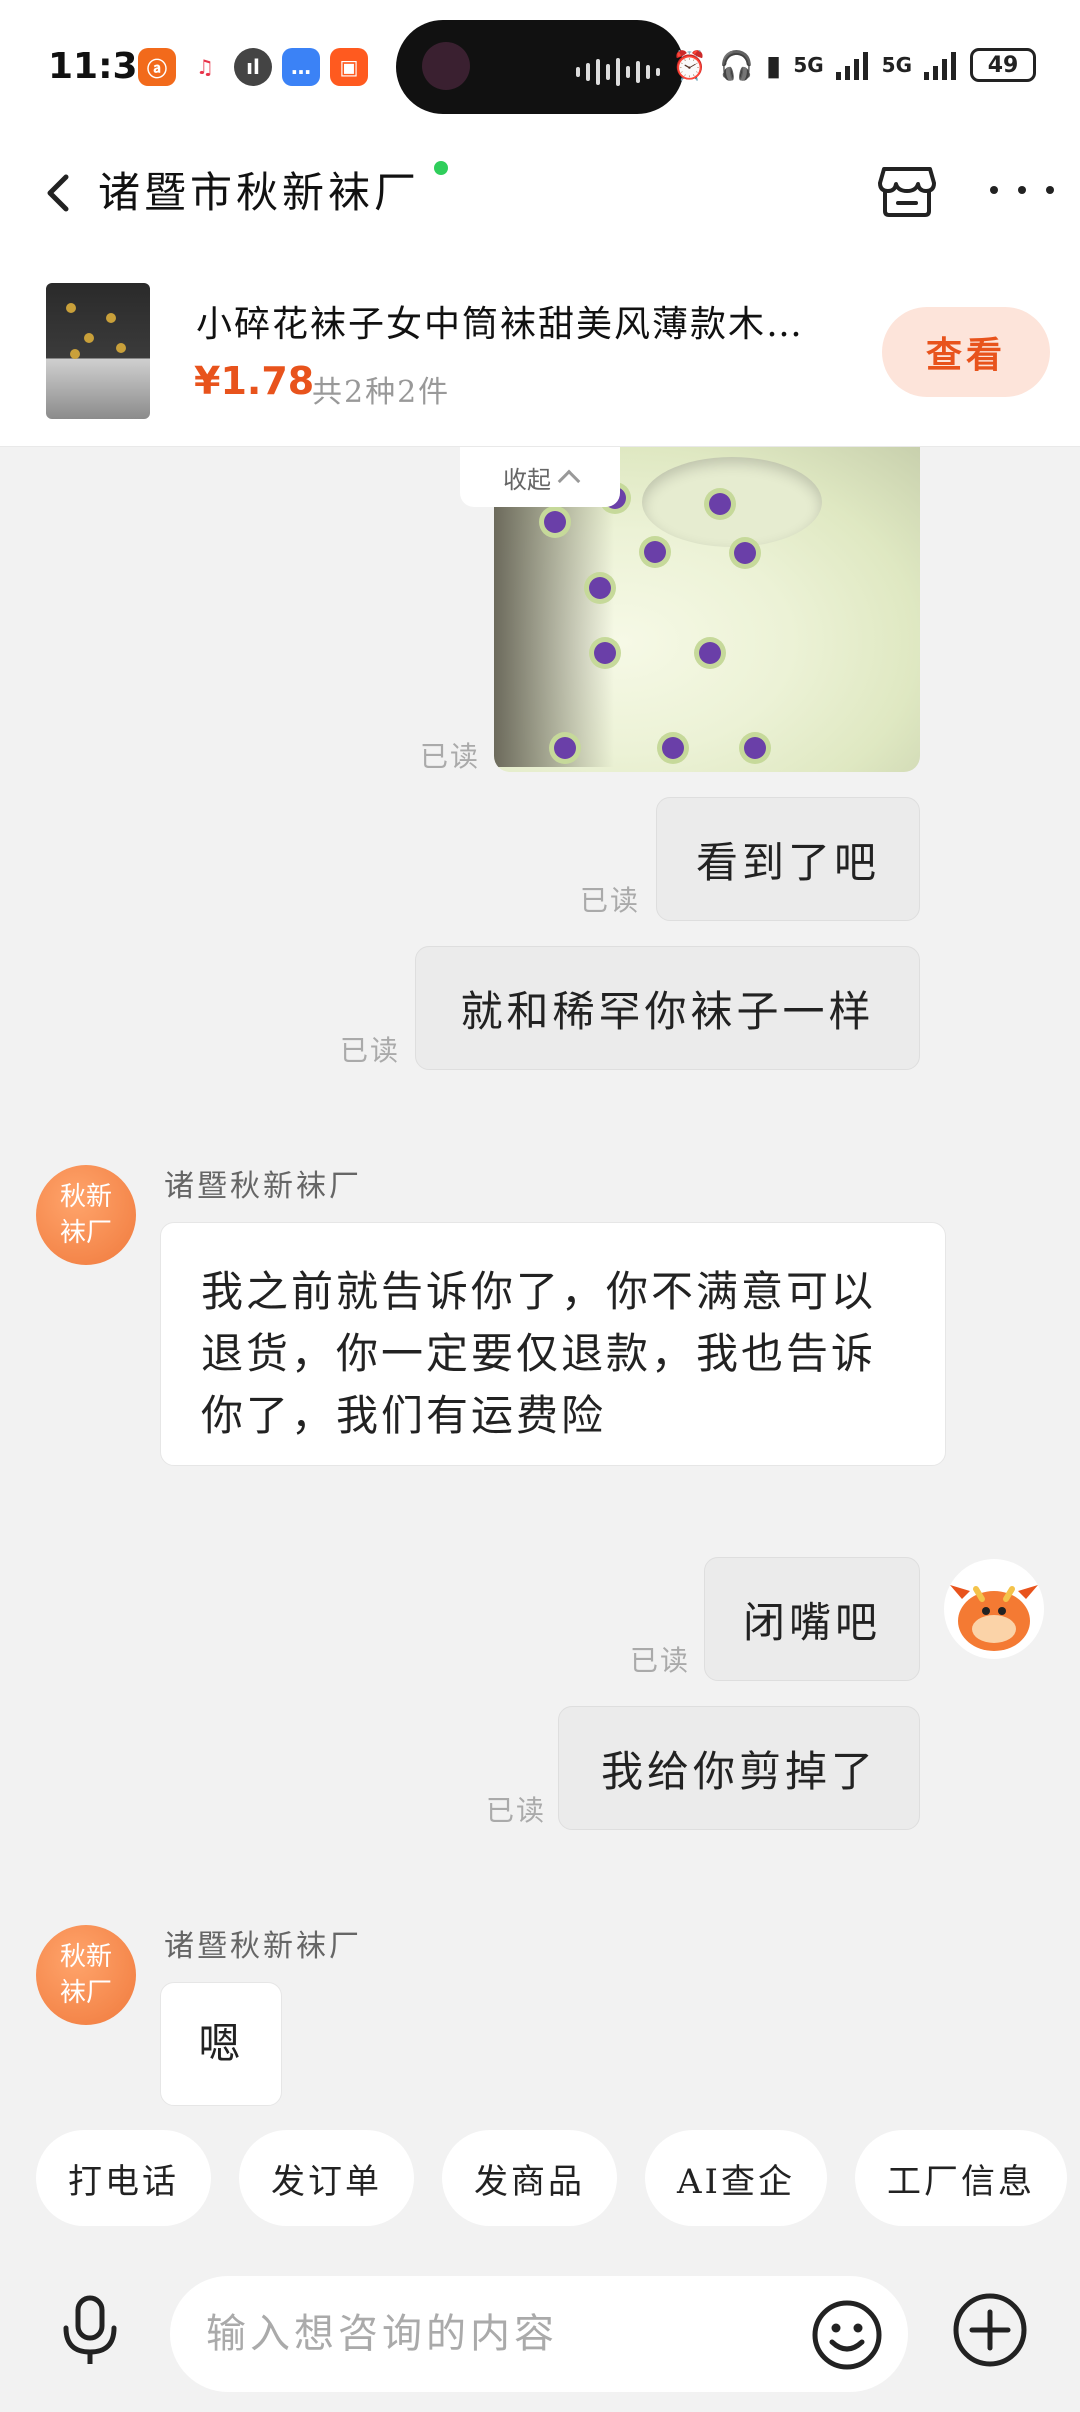 The width and height of the screenshot is (1080, 2412). What do you see at coordinates (788, 859) in the screenshot?
I see `message-bubble: 看到了吧` at bounding box center [788, 859].